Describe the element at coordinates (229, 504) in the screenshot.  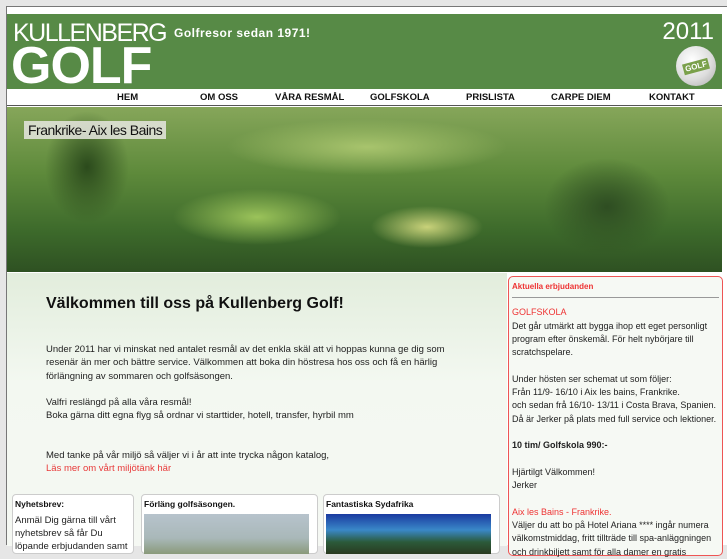
I see `forlang-title: Förläng golfsäsongen.` at that location.